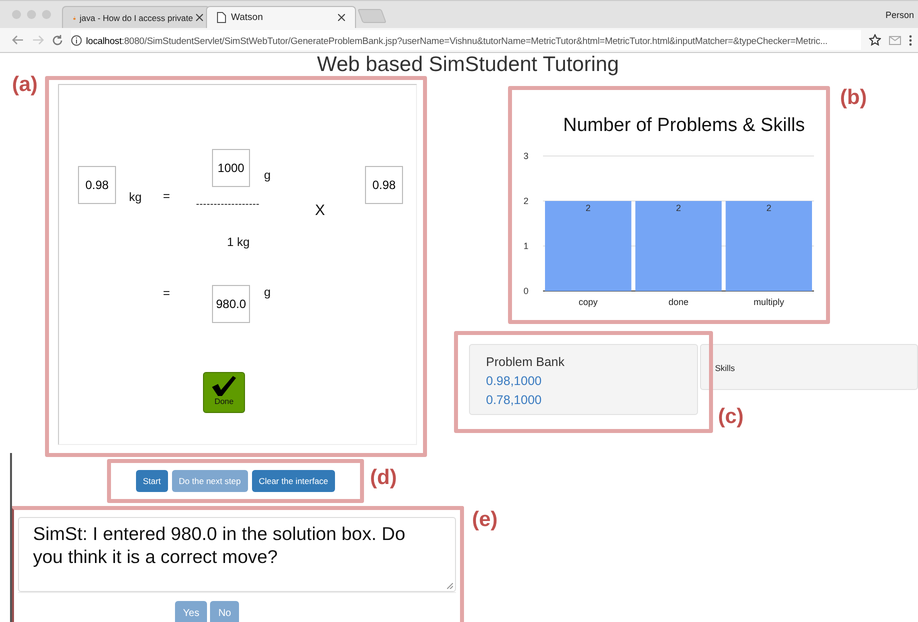  I want to click on page-title: Web based SimStudent Tutoring, so click(468, 65).